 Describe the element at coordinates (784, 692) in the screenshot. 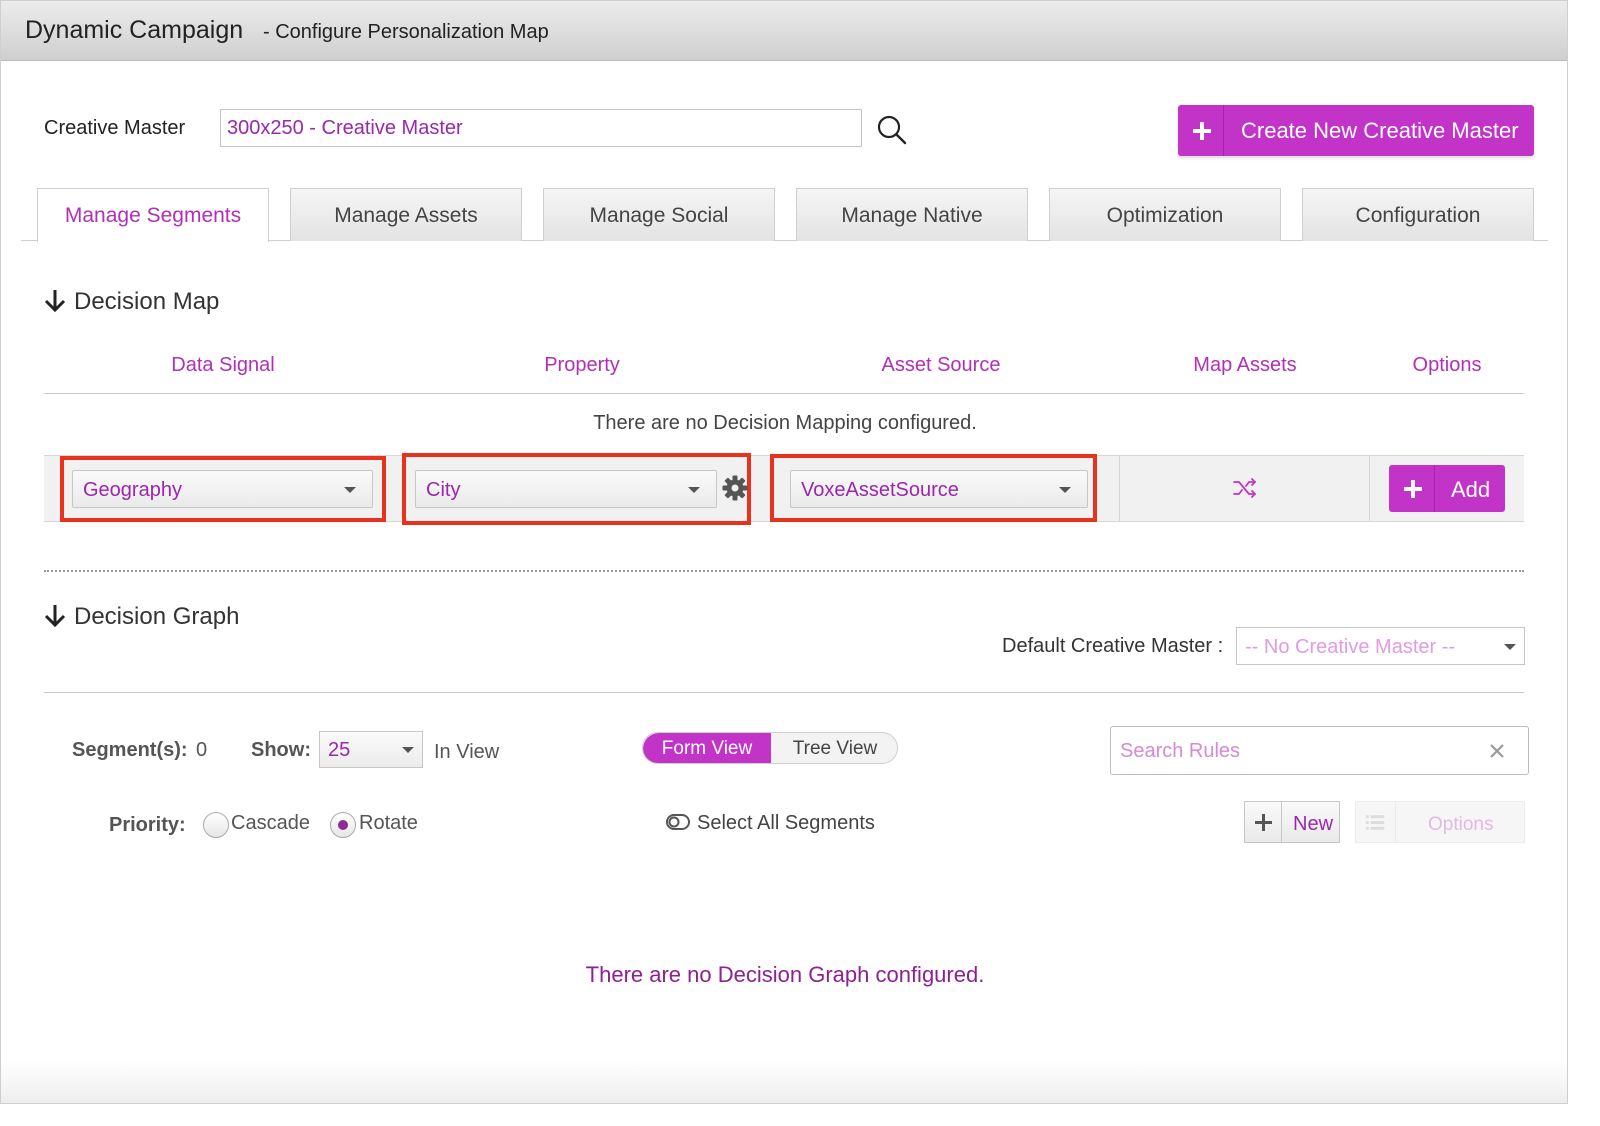

I see `graph-divider` at that location.